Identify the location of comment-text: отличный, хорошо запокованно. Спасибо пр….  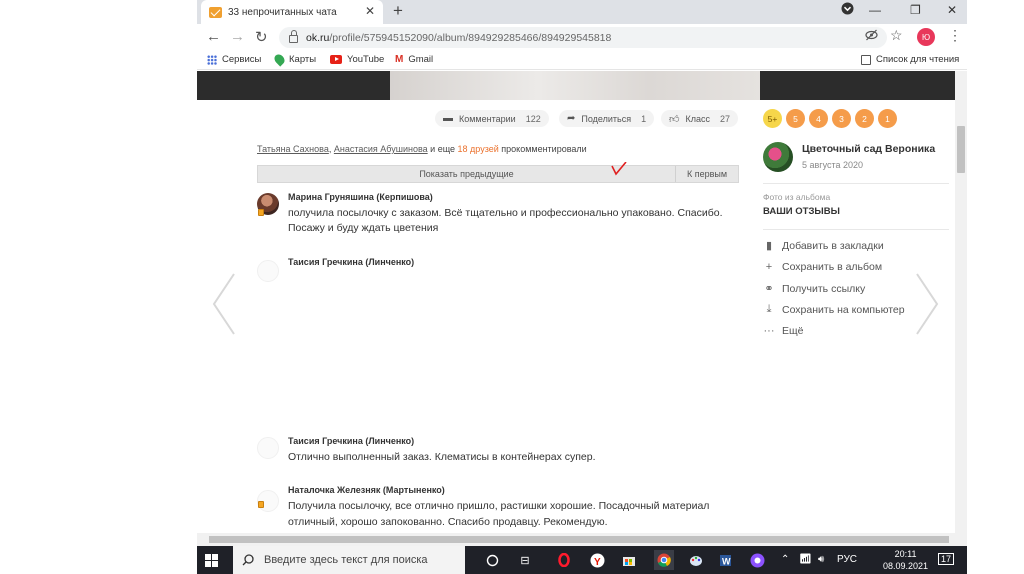
(448, 522).